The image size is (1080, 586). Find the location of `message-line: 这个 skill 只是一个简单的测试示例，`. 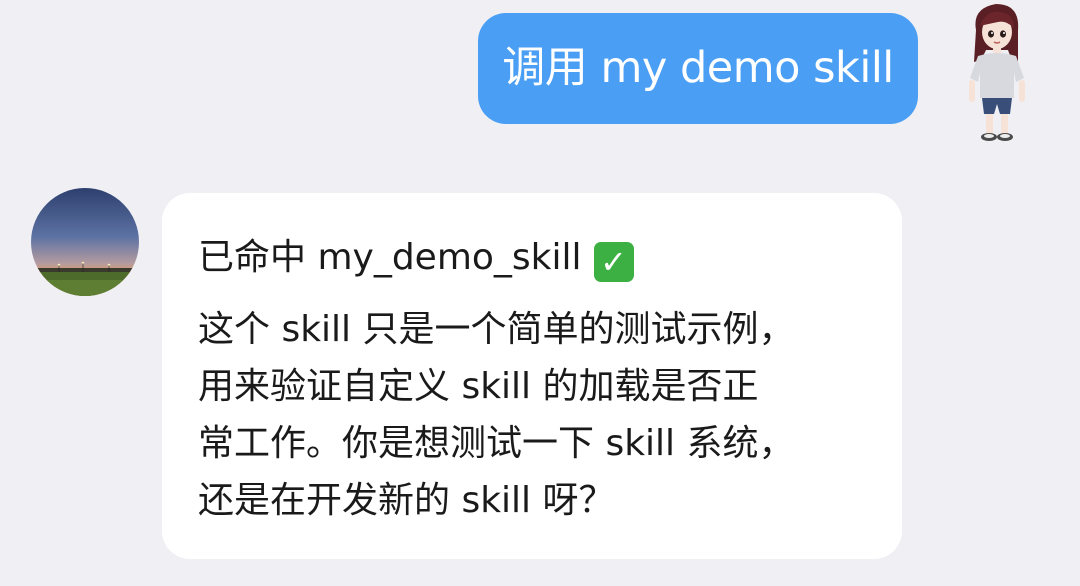

message-line: 这个 skill 只是一个简单的测试示例， is located at coordinates (496, 329).